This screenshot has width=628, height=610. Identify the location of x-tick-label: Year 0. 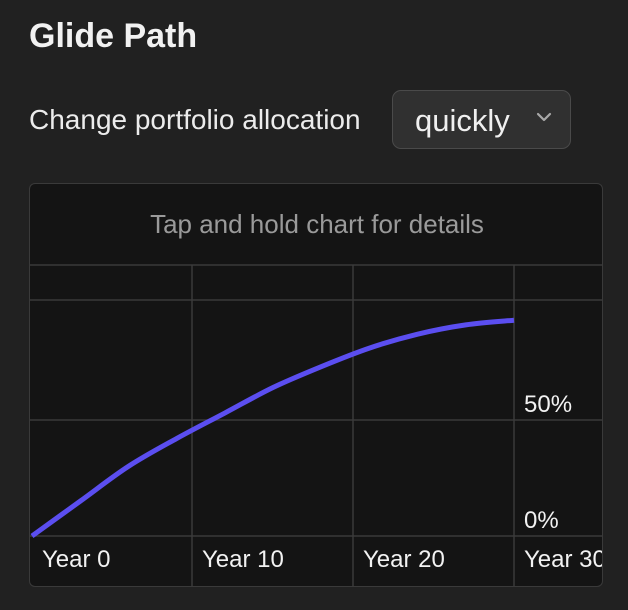
(76, 559).